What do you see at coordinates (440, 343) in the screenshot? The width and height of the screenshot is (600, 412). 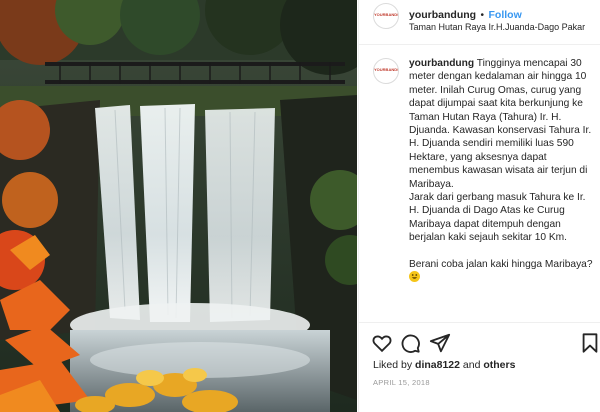 I see `share-icon` at bounding box center [440, 343].